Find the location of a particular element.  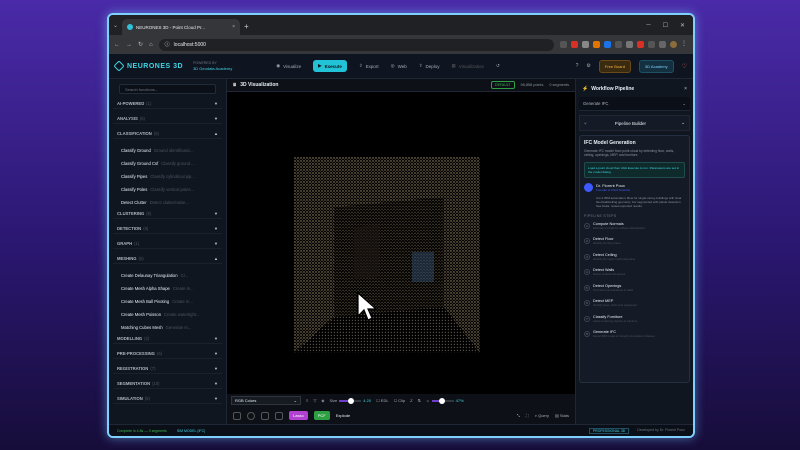

filter-icon: ▽ is located at coordinates (314, 400).